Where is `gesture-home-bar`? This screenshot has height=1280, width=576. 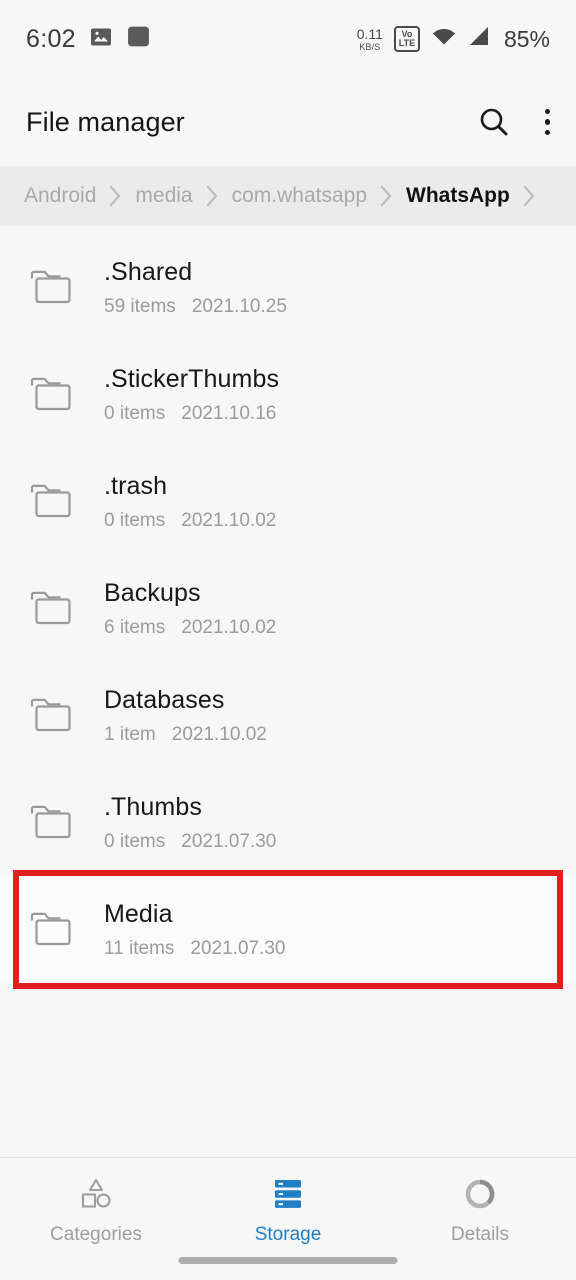 gesture-home-bar is located at coordinates (288, 1260).